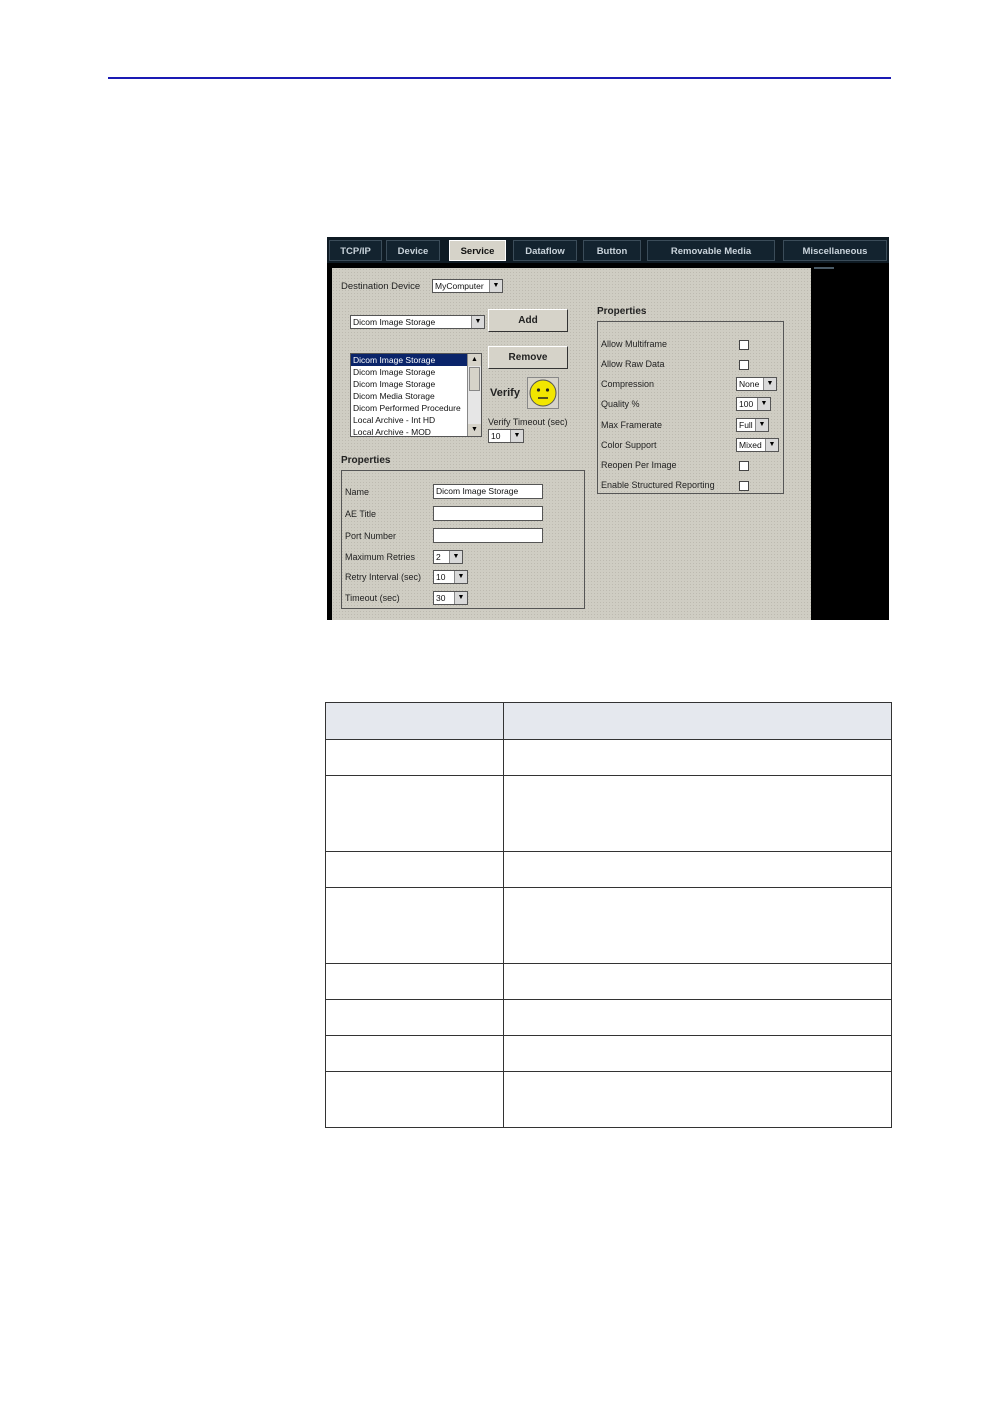 This screenshot has height=1418, width=998. Describe the element at coordinates (835, 250) in the screenshot. I see `tab-miscellaneous: Miscellaneous` at that location.